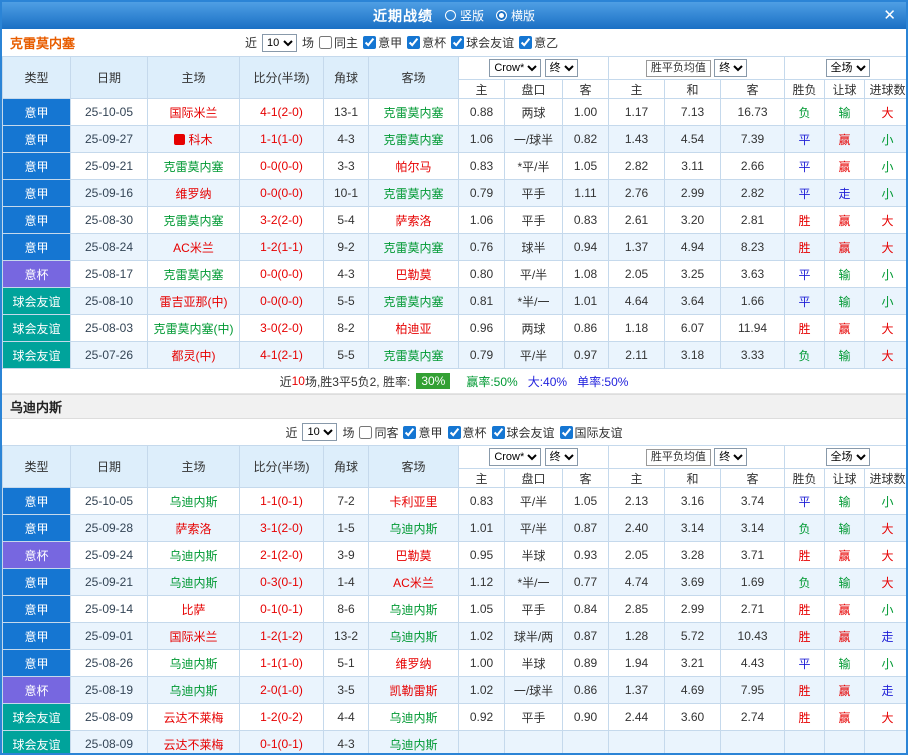 The width and height of the screenshot is (908, 755). Describe the element at coordinates (281, 112) in the screenshot. I see `match-score: 4-1(2-0)` at that location.